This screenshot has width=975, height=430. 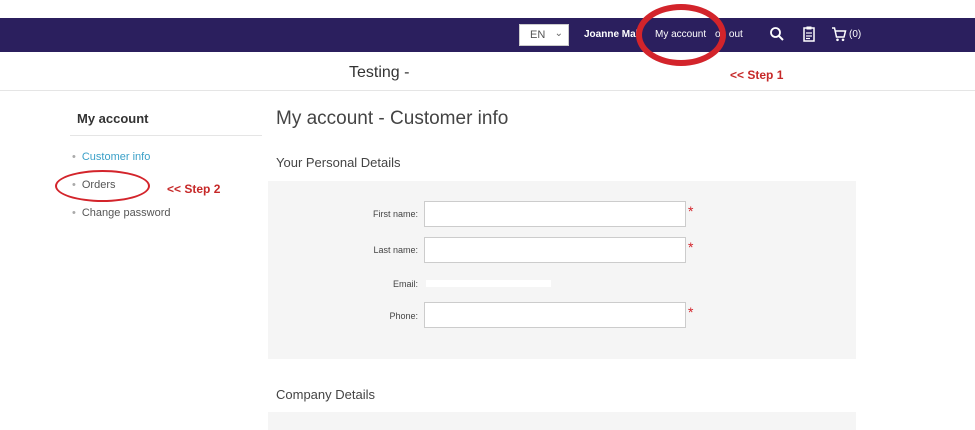 What do you see at coordinates (809, 34) in the screenshot?
I see `clipboard-icon` at bounding box center [809, 34].